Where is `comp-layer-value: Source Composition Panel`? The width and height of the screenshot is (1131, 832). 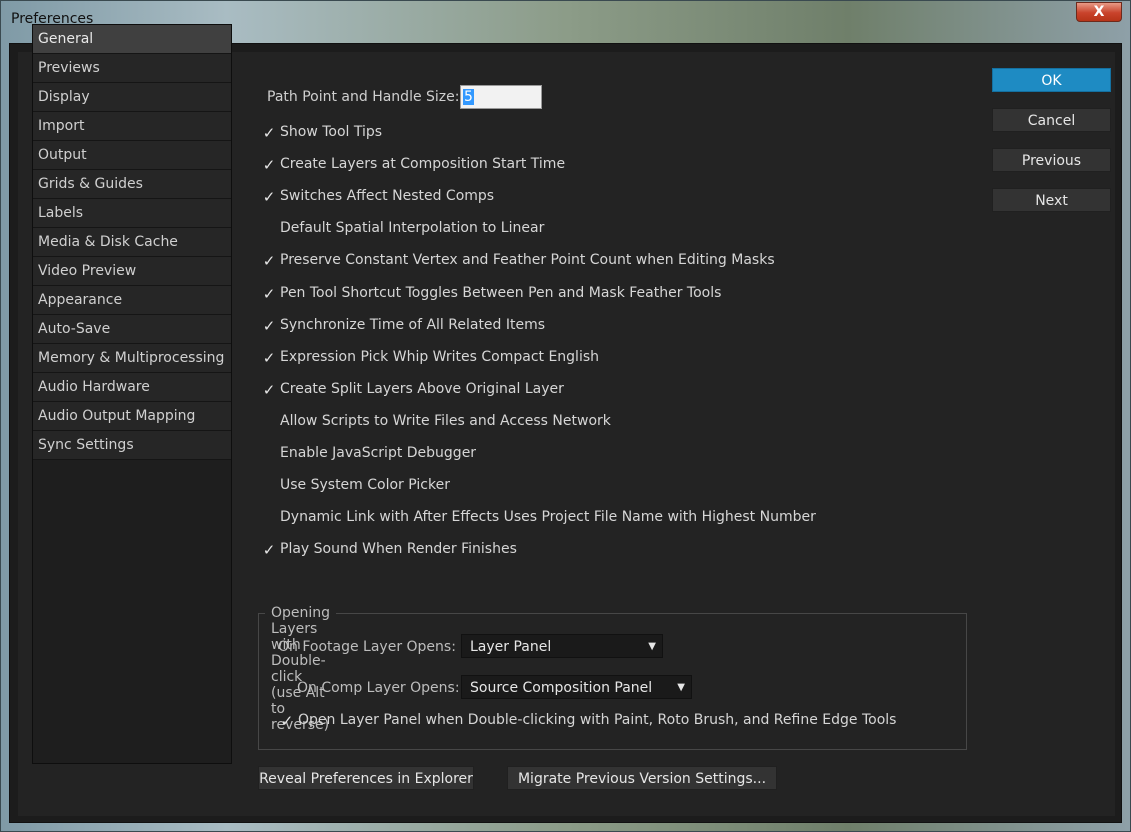 comp-layer-value: Source Composition Panel is located at coordinates (561, 688).